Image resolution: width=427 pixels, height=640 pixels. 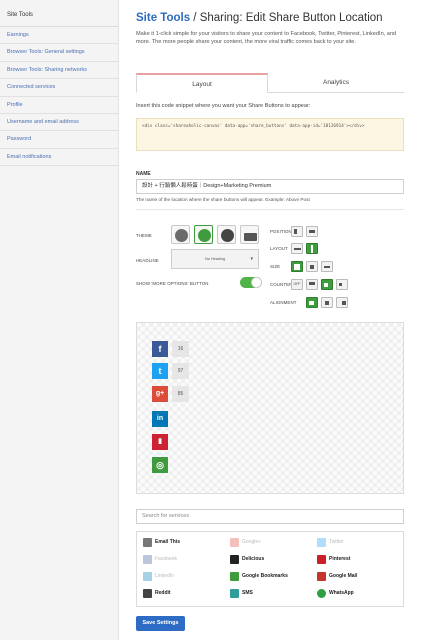 I want to click on service-pinterest: Pinterest, so click(x=358, y=559).